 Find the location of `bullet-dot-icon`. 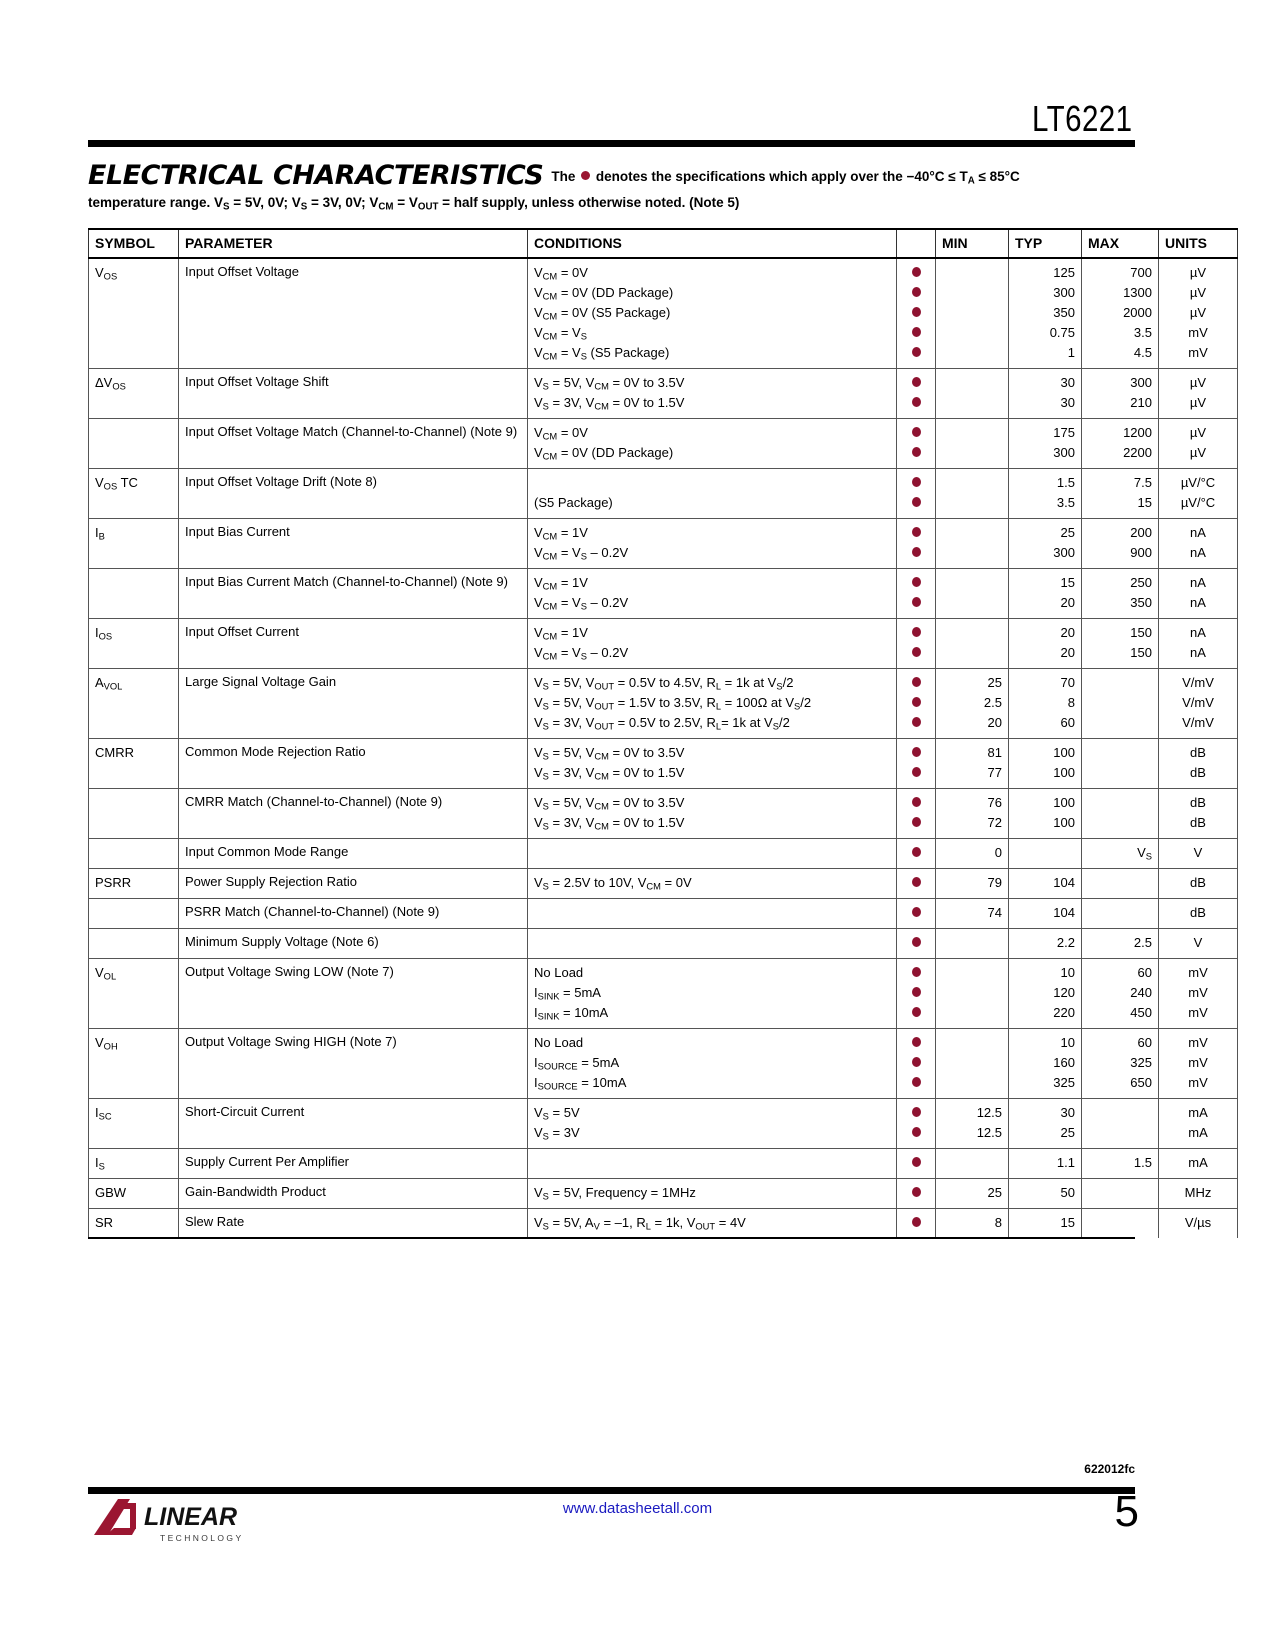

bullet-dot-icon is located at coordinates (586, 175).